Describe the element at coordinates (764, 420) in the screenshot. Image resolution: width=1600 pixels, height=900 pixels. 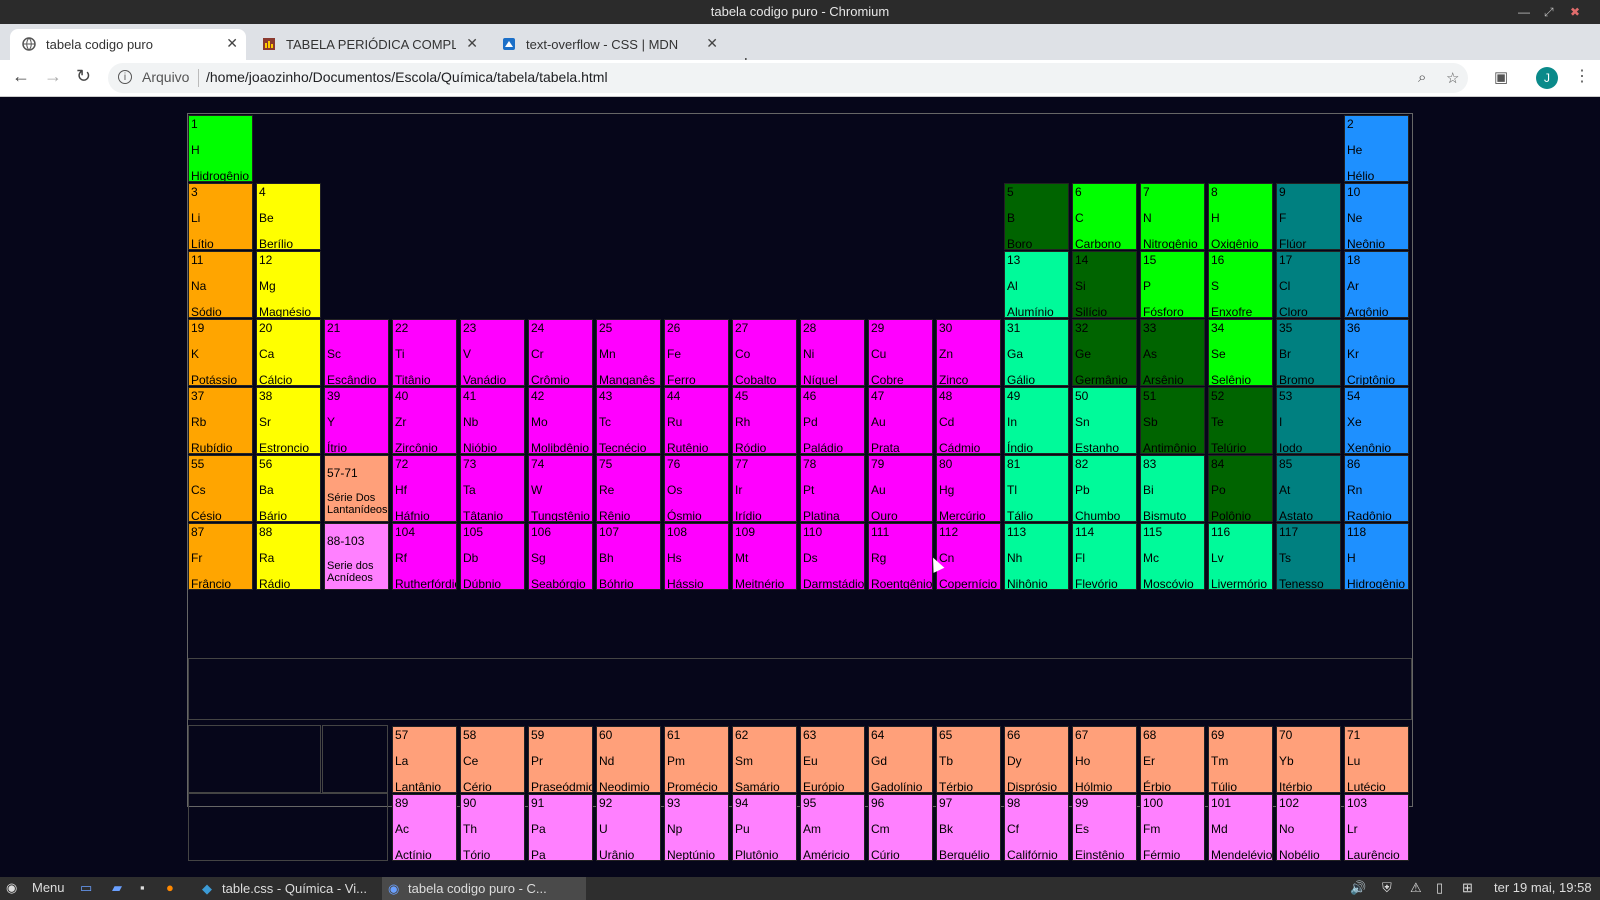
I see `element-cell: 45 Rh Ródio` at that location.